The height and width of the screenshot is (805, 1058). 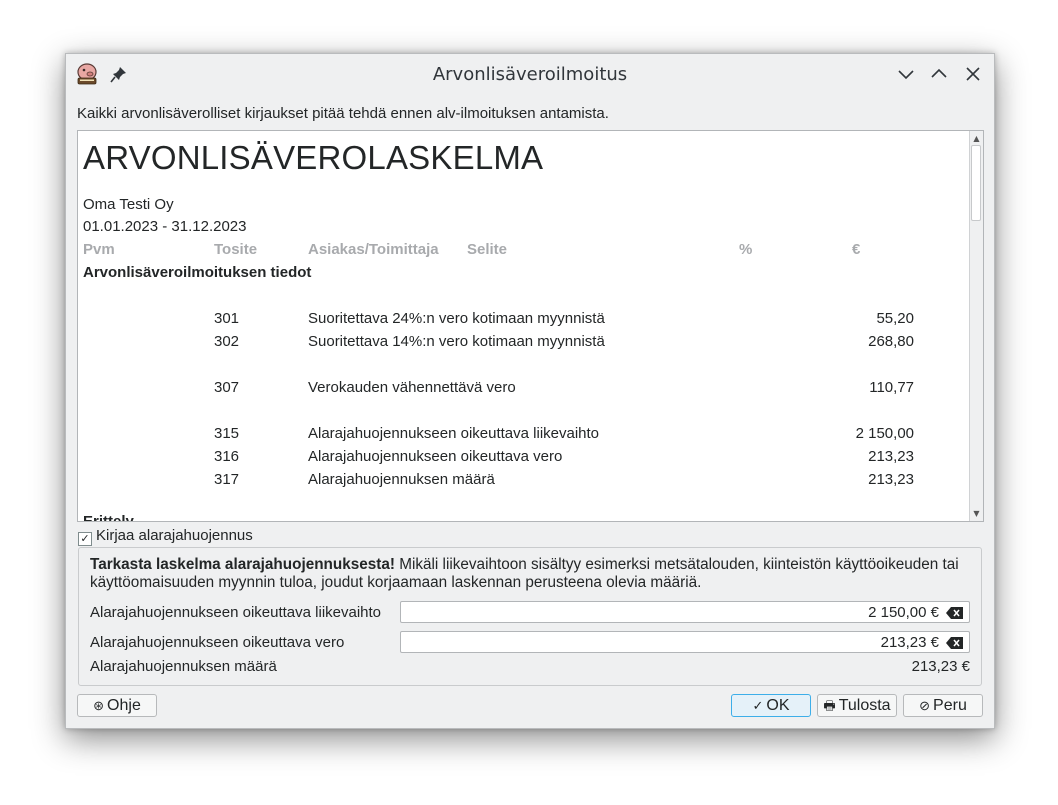 I want to click on row-code: 307, so click(x=227, y=387).